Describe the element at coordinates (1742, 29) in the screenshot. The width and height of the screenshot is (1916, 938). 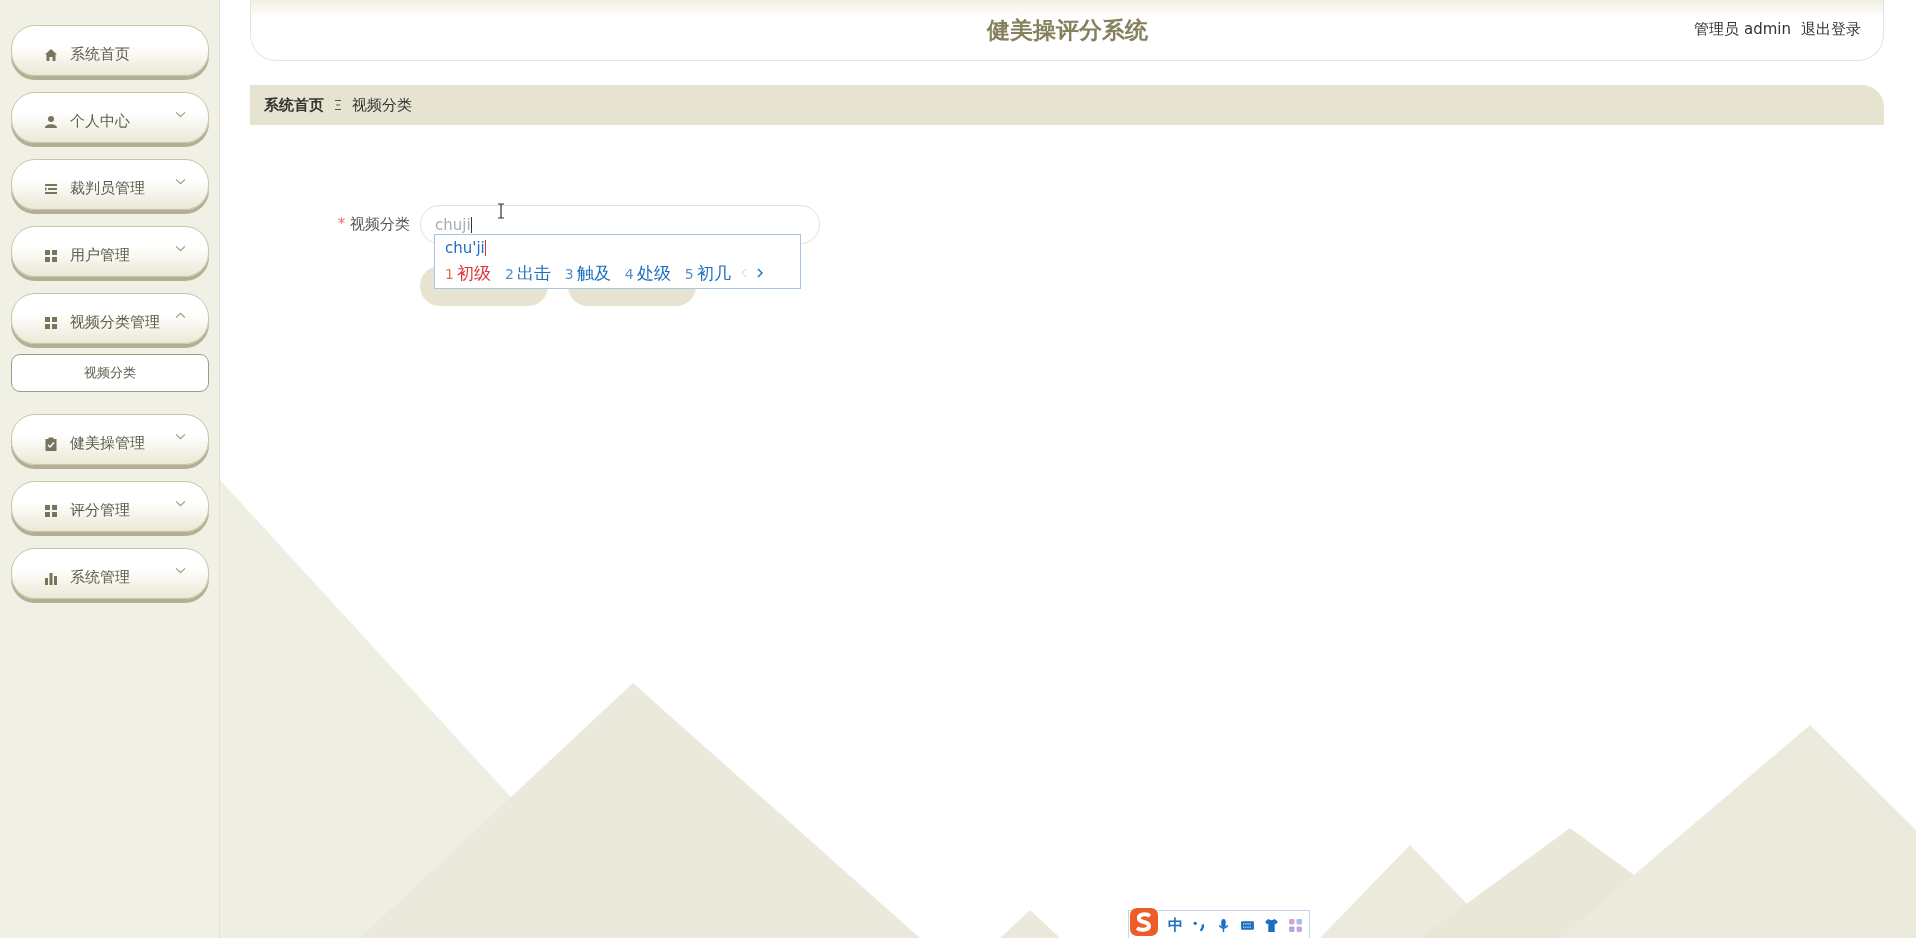
I see `user-label: 管理员 admin` at that location.